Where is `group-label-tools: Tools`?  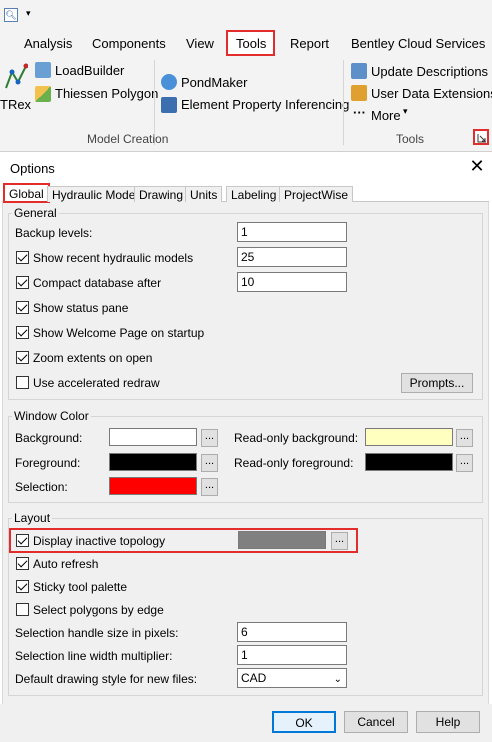
group-label-tools: Tools is located at coordinates (410, 139).